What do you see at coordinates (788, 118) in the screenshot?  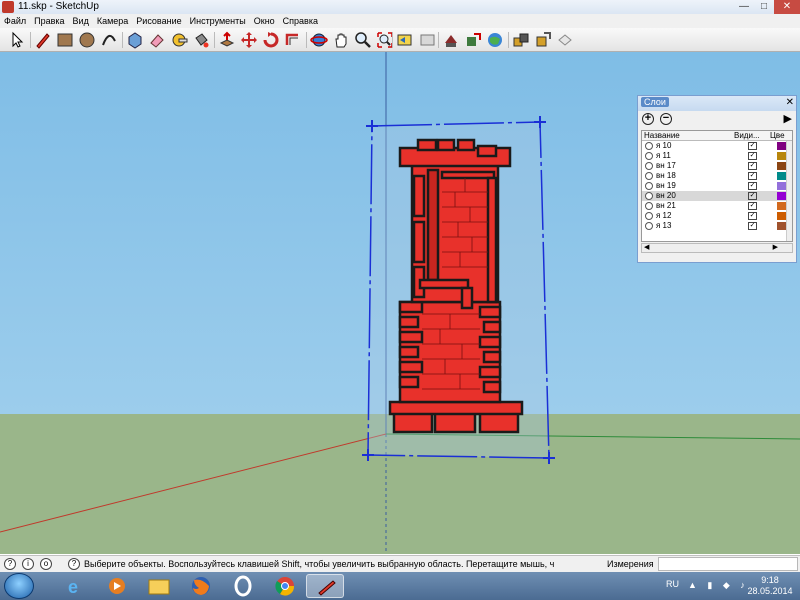 I see `details-arrow-icon: ▶` at bounding box center [788, 118].